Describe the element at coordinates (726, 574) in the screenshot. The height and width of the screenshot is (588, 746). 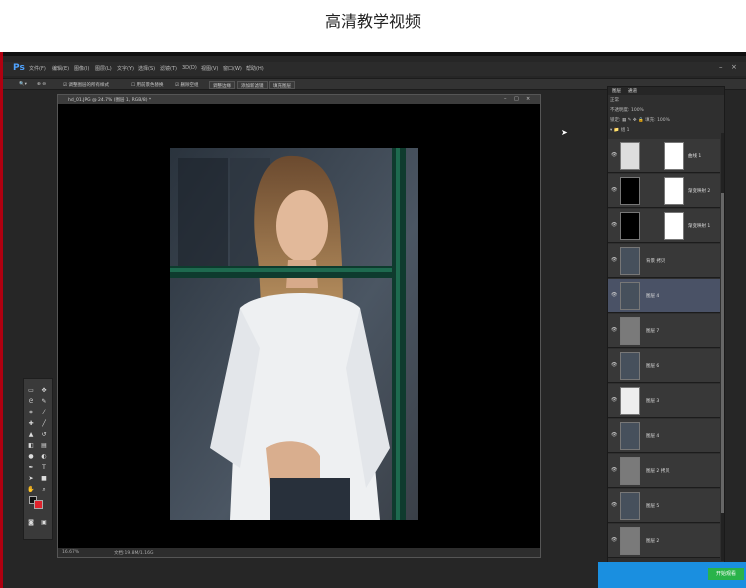
I see `watch-button: 开始观看` at that location.